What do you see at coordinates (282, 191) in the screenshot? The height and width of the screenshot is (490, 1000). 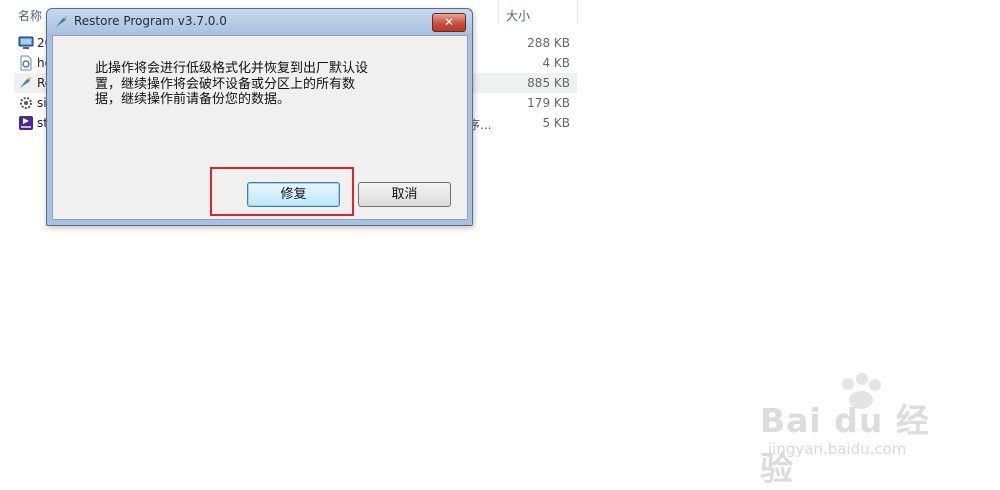 I see `annotation-highlight` at bounding box center [282, 191].